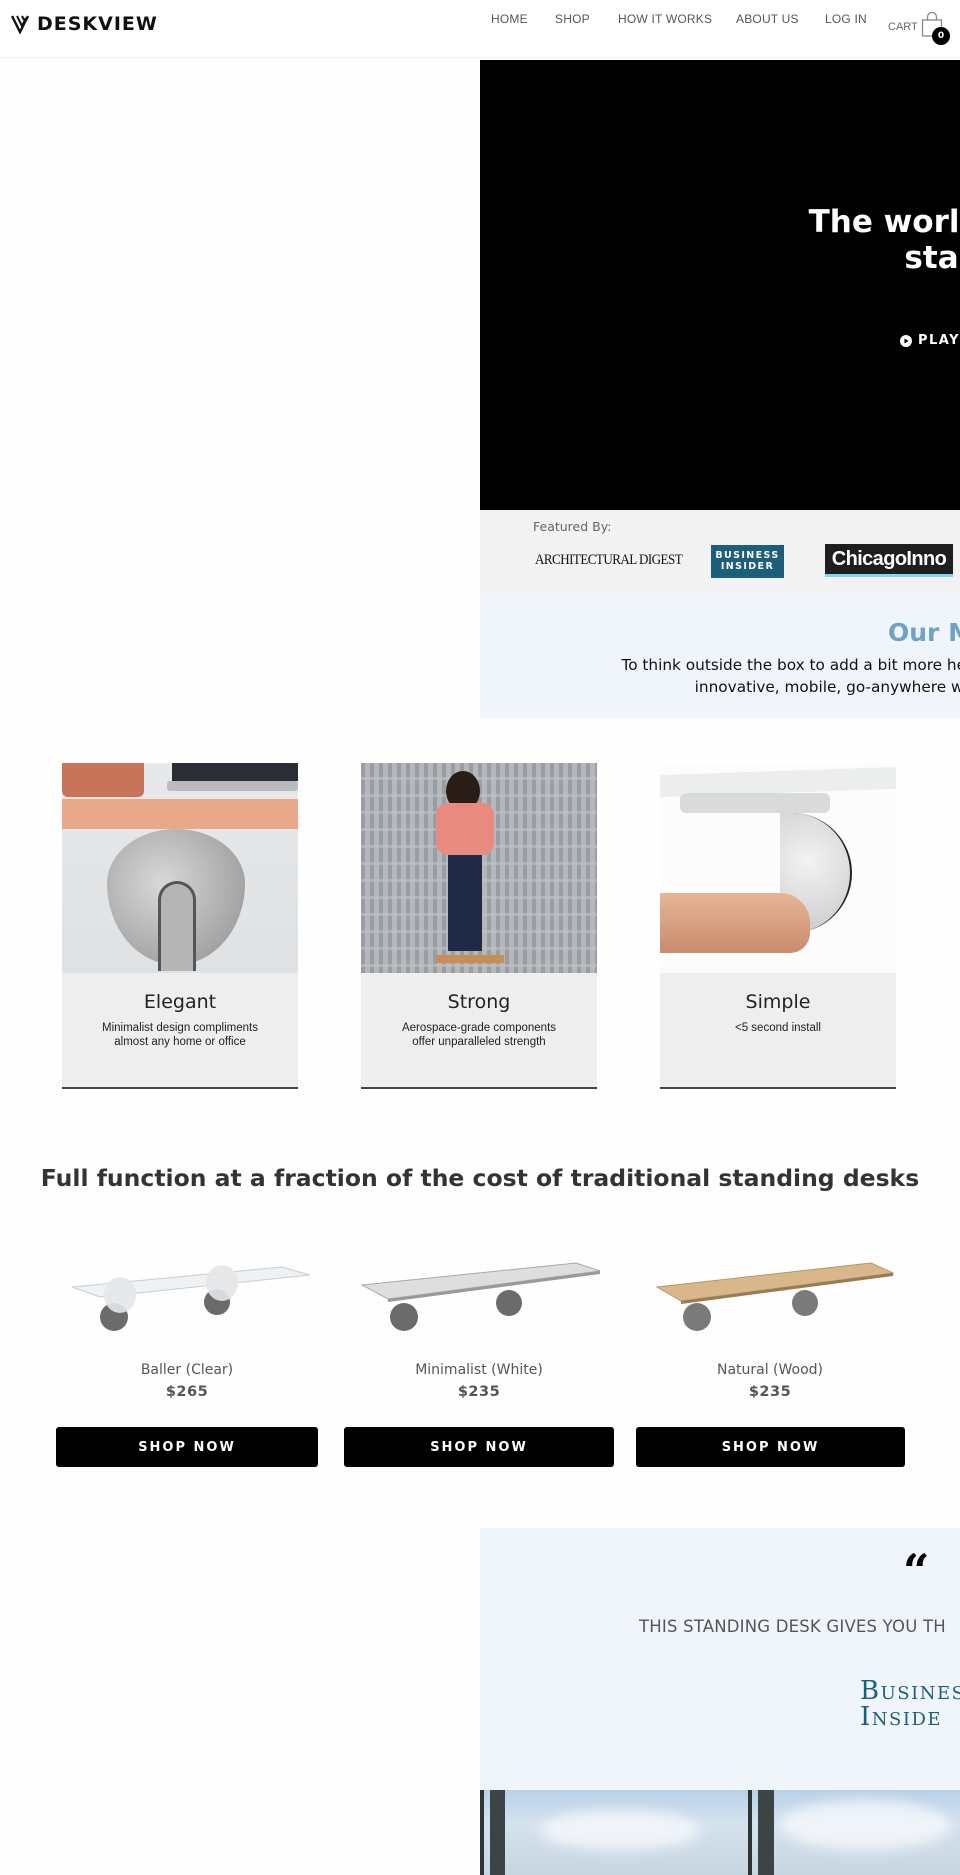 The image size is (960, 1875). Describe the element at coordinates (665, 19) in the screenshot. I see `nav-how-it-works: HOW IT WORKS` at that location.